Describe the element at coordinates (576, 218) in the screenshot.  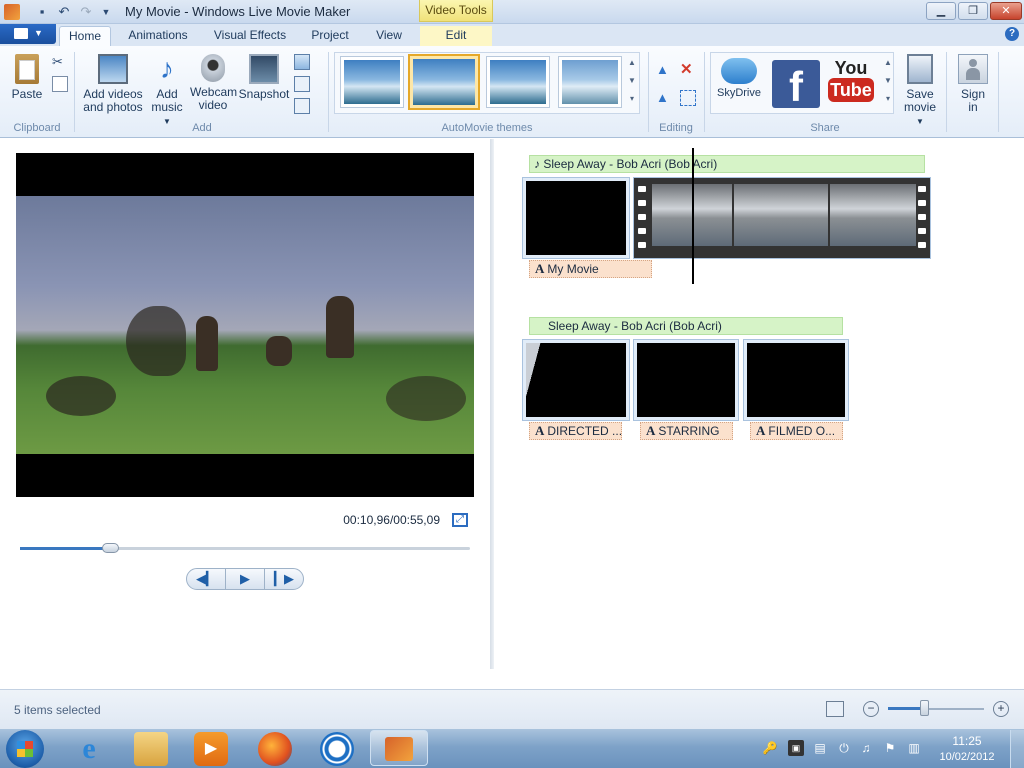
I see `title-clip` at that location.